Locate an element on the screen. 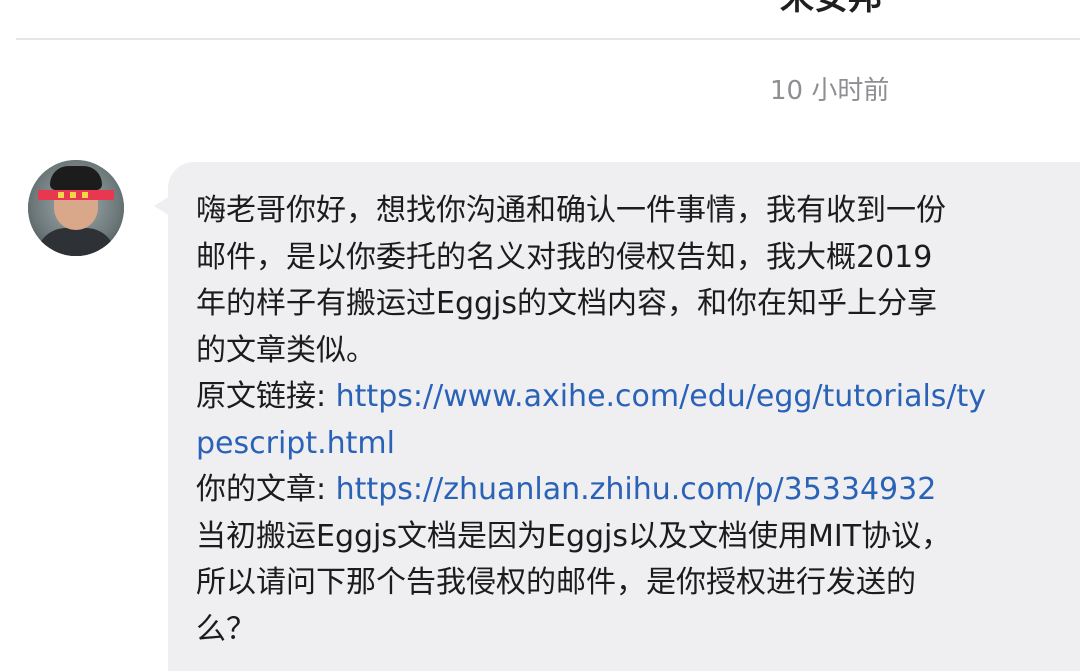  article-link: https://zhuanlan.zhihu.com/p/35334932 is located at coordinates (636, 489).